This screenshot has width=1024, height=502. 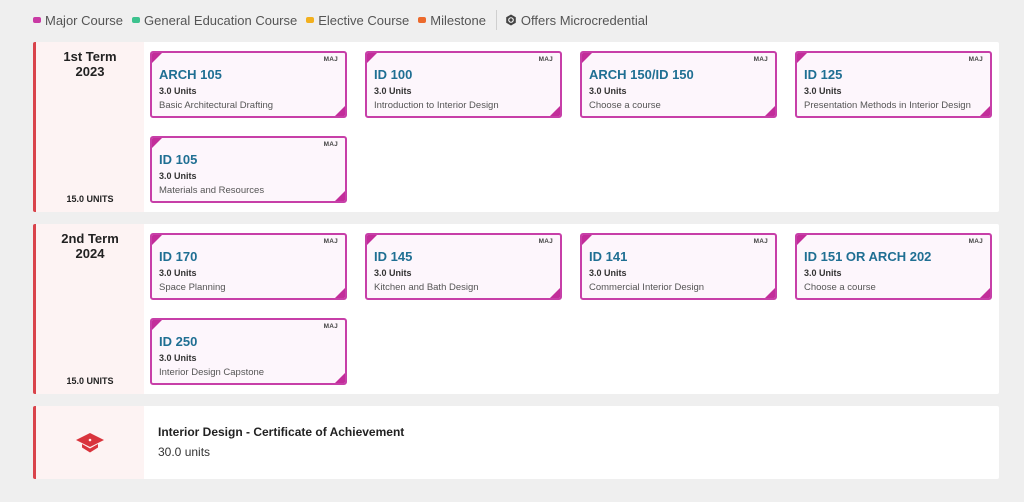 What do you see at coordinates (178, 341) in the screenshot?
I see `course-code: ID 250` at bounding box center [178, 341].